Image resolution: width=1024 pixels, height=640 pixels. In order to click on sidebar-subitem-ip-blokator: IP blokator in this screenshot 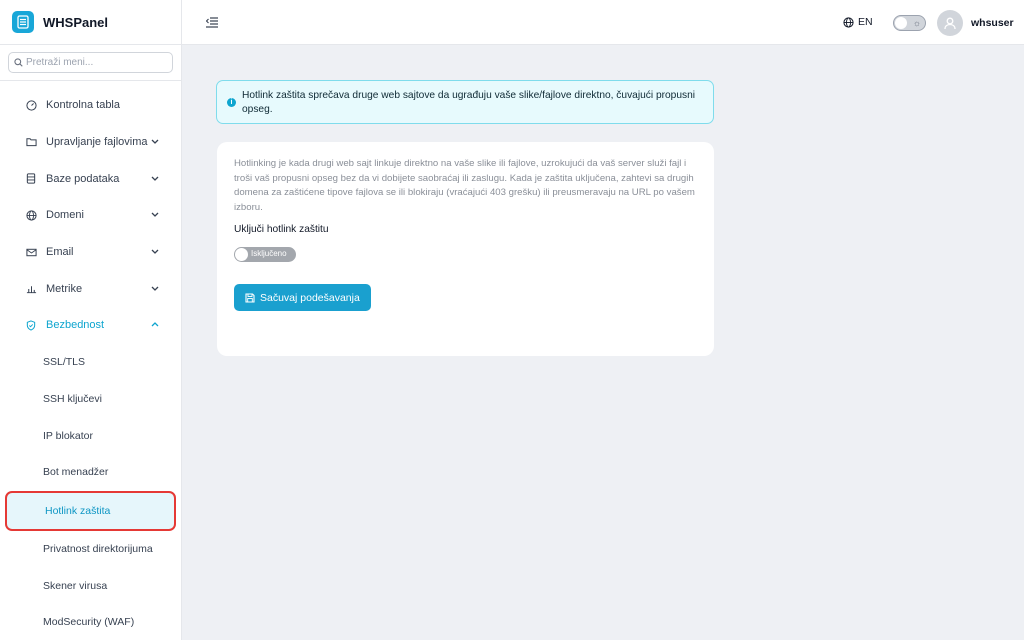, I will do `click(90, 435)`.